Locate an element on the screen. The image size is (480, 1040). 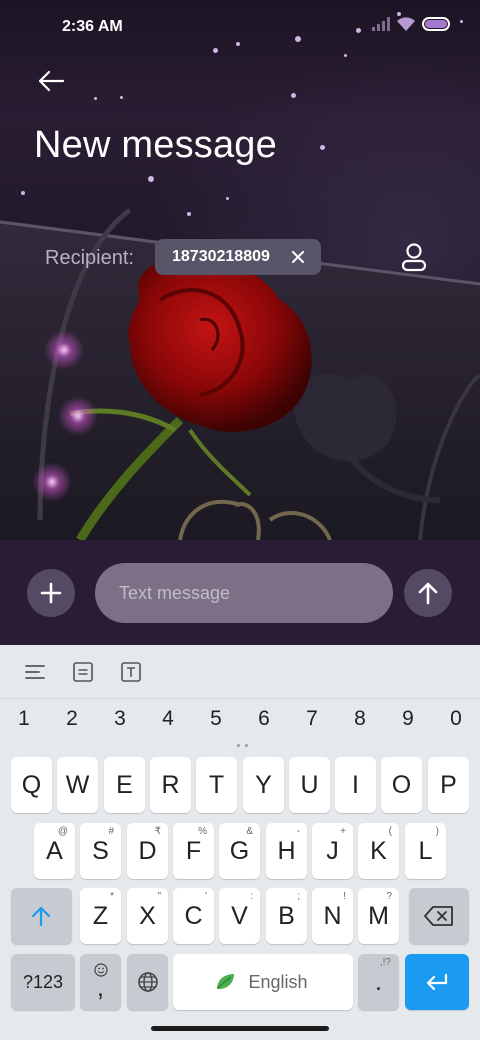
add-attachment-button is located at coordinates (51, 593).